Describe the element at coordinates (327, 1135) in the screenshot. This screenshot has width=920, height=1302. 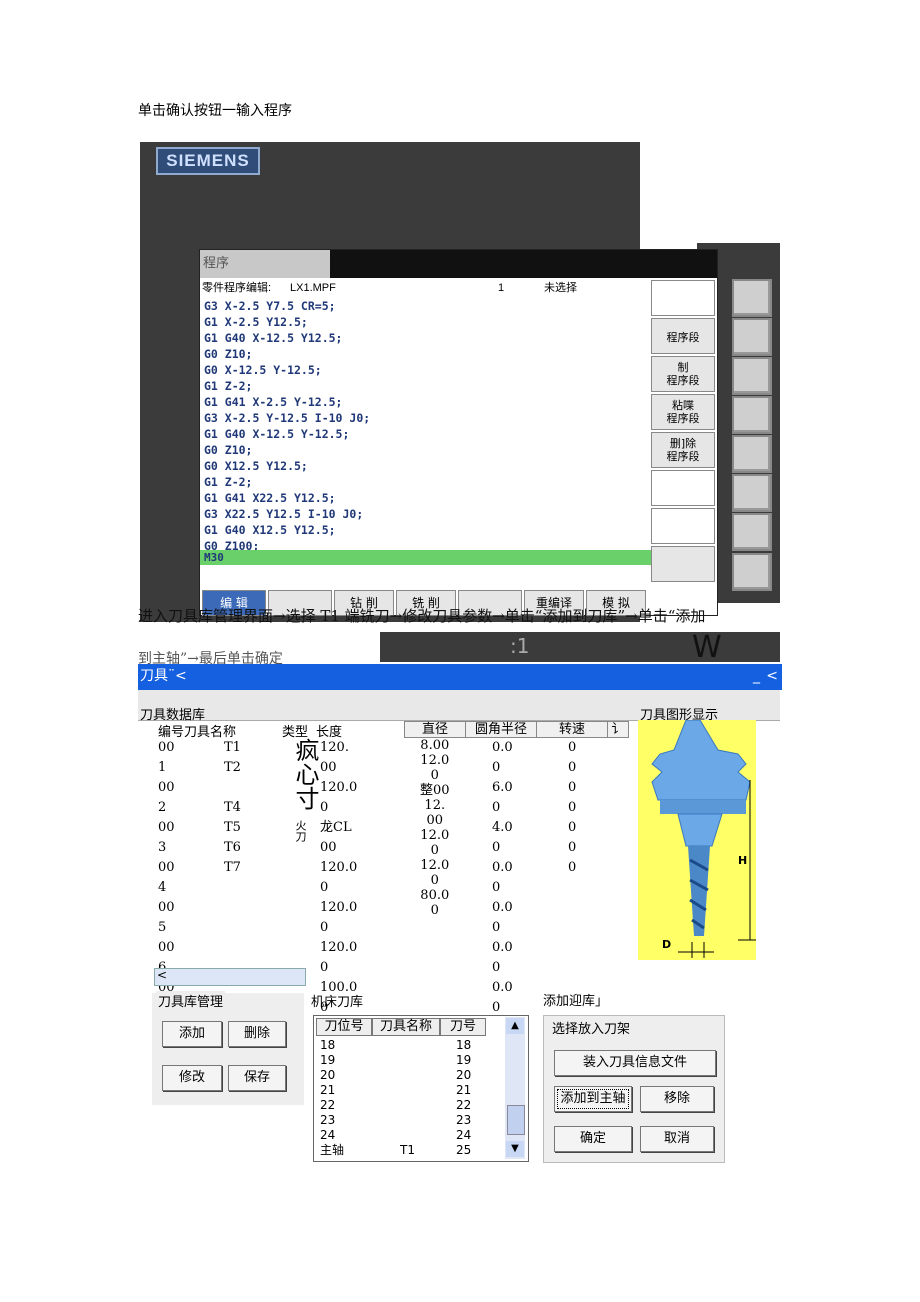
I see `mlist-cell-slot: 24` at that location.